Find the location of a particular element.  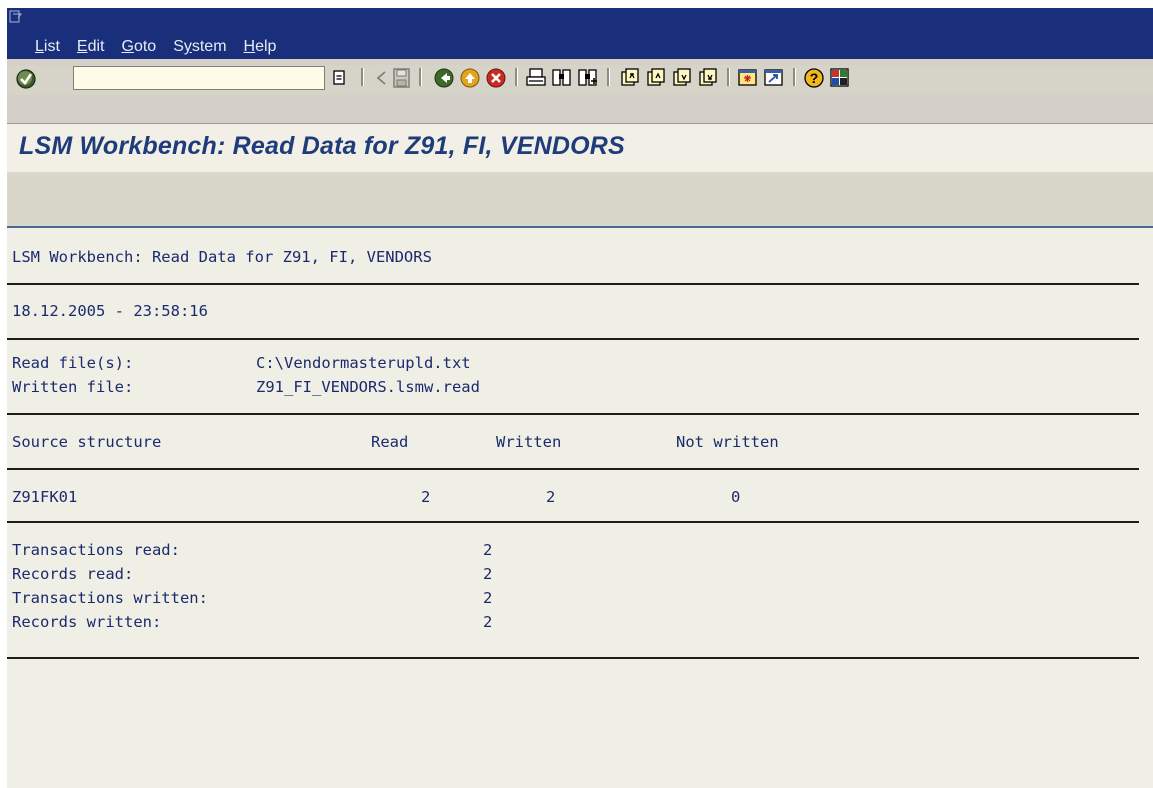

last-page-icon is located at coordinates (708, 78).